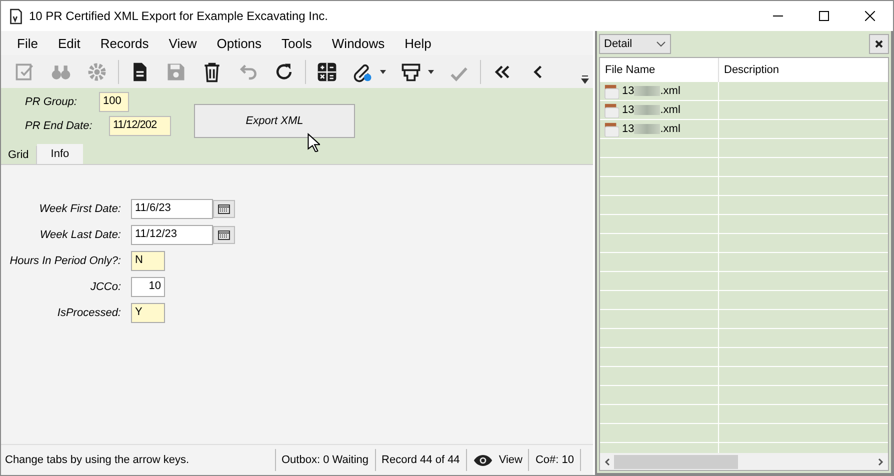  I want to click on column-header: Description, so click(803, 70).